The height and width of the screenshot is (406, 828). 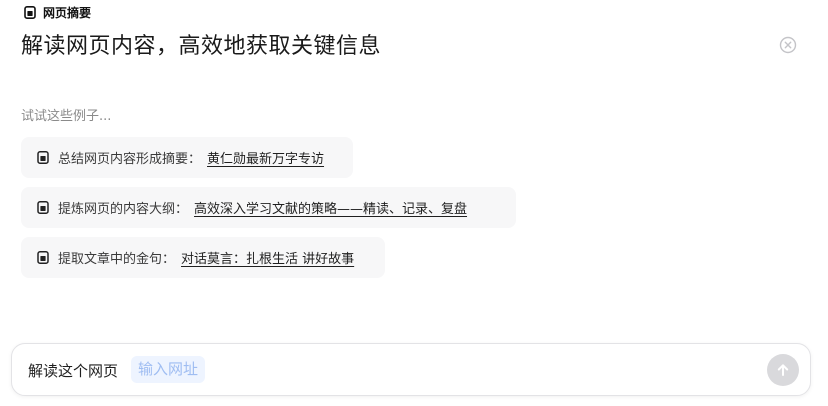 What do you see at coordinates (130, 159) in the screenshot?
I see `example-prefix: 总结网页内容形成摘要：` at bounding box center [130, 159].